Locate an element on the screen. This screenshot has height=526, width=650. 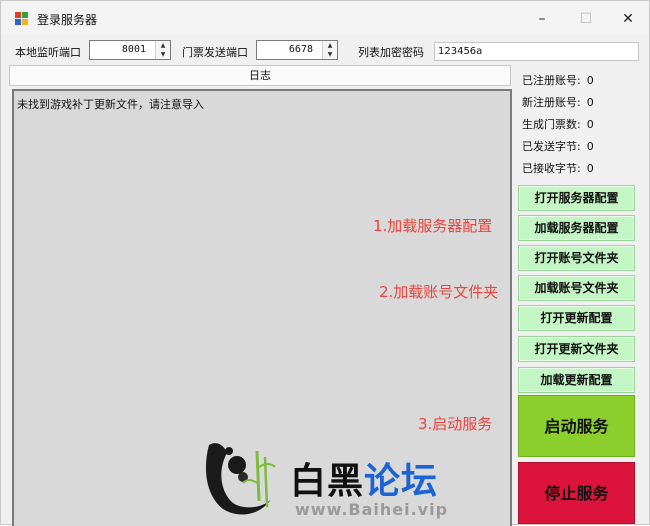
load-account-folder-button: 加载账号文件夹 is located at coordinates (576, 288).